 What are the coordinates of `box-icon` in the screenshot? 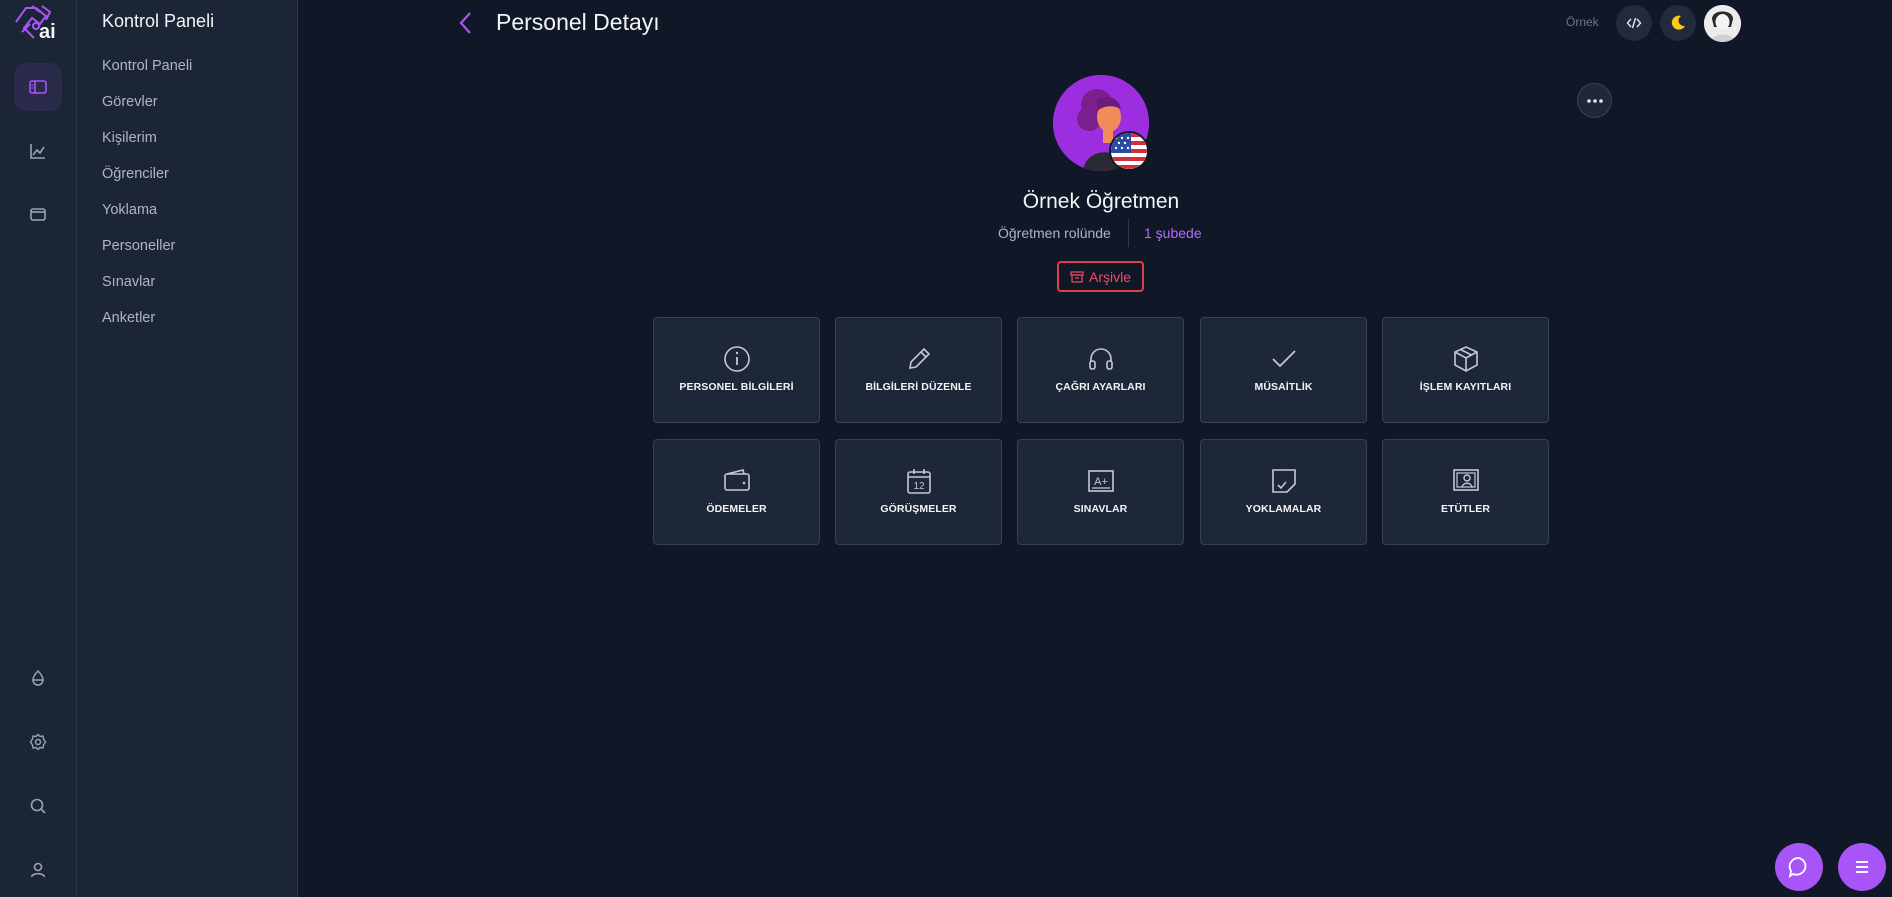 It's located at (1465, 359).